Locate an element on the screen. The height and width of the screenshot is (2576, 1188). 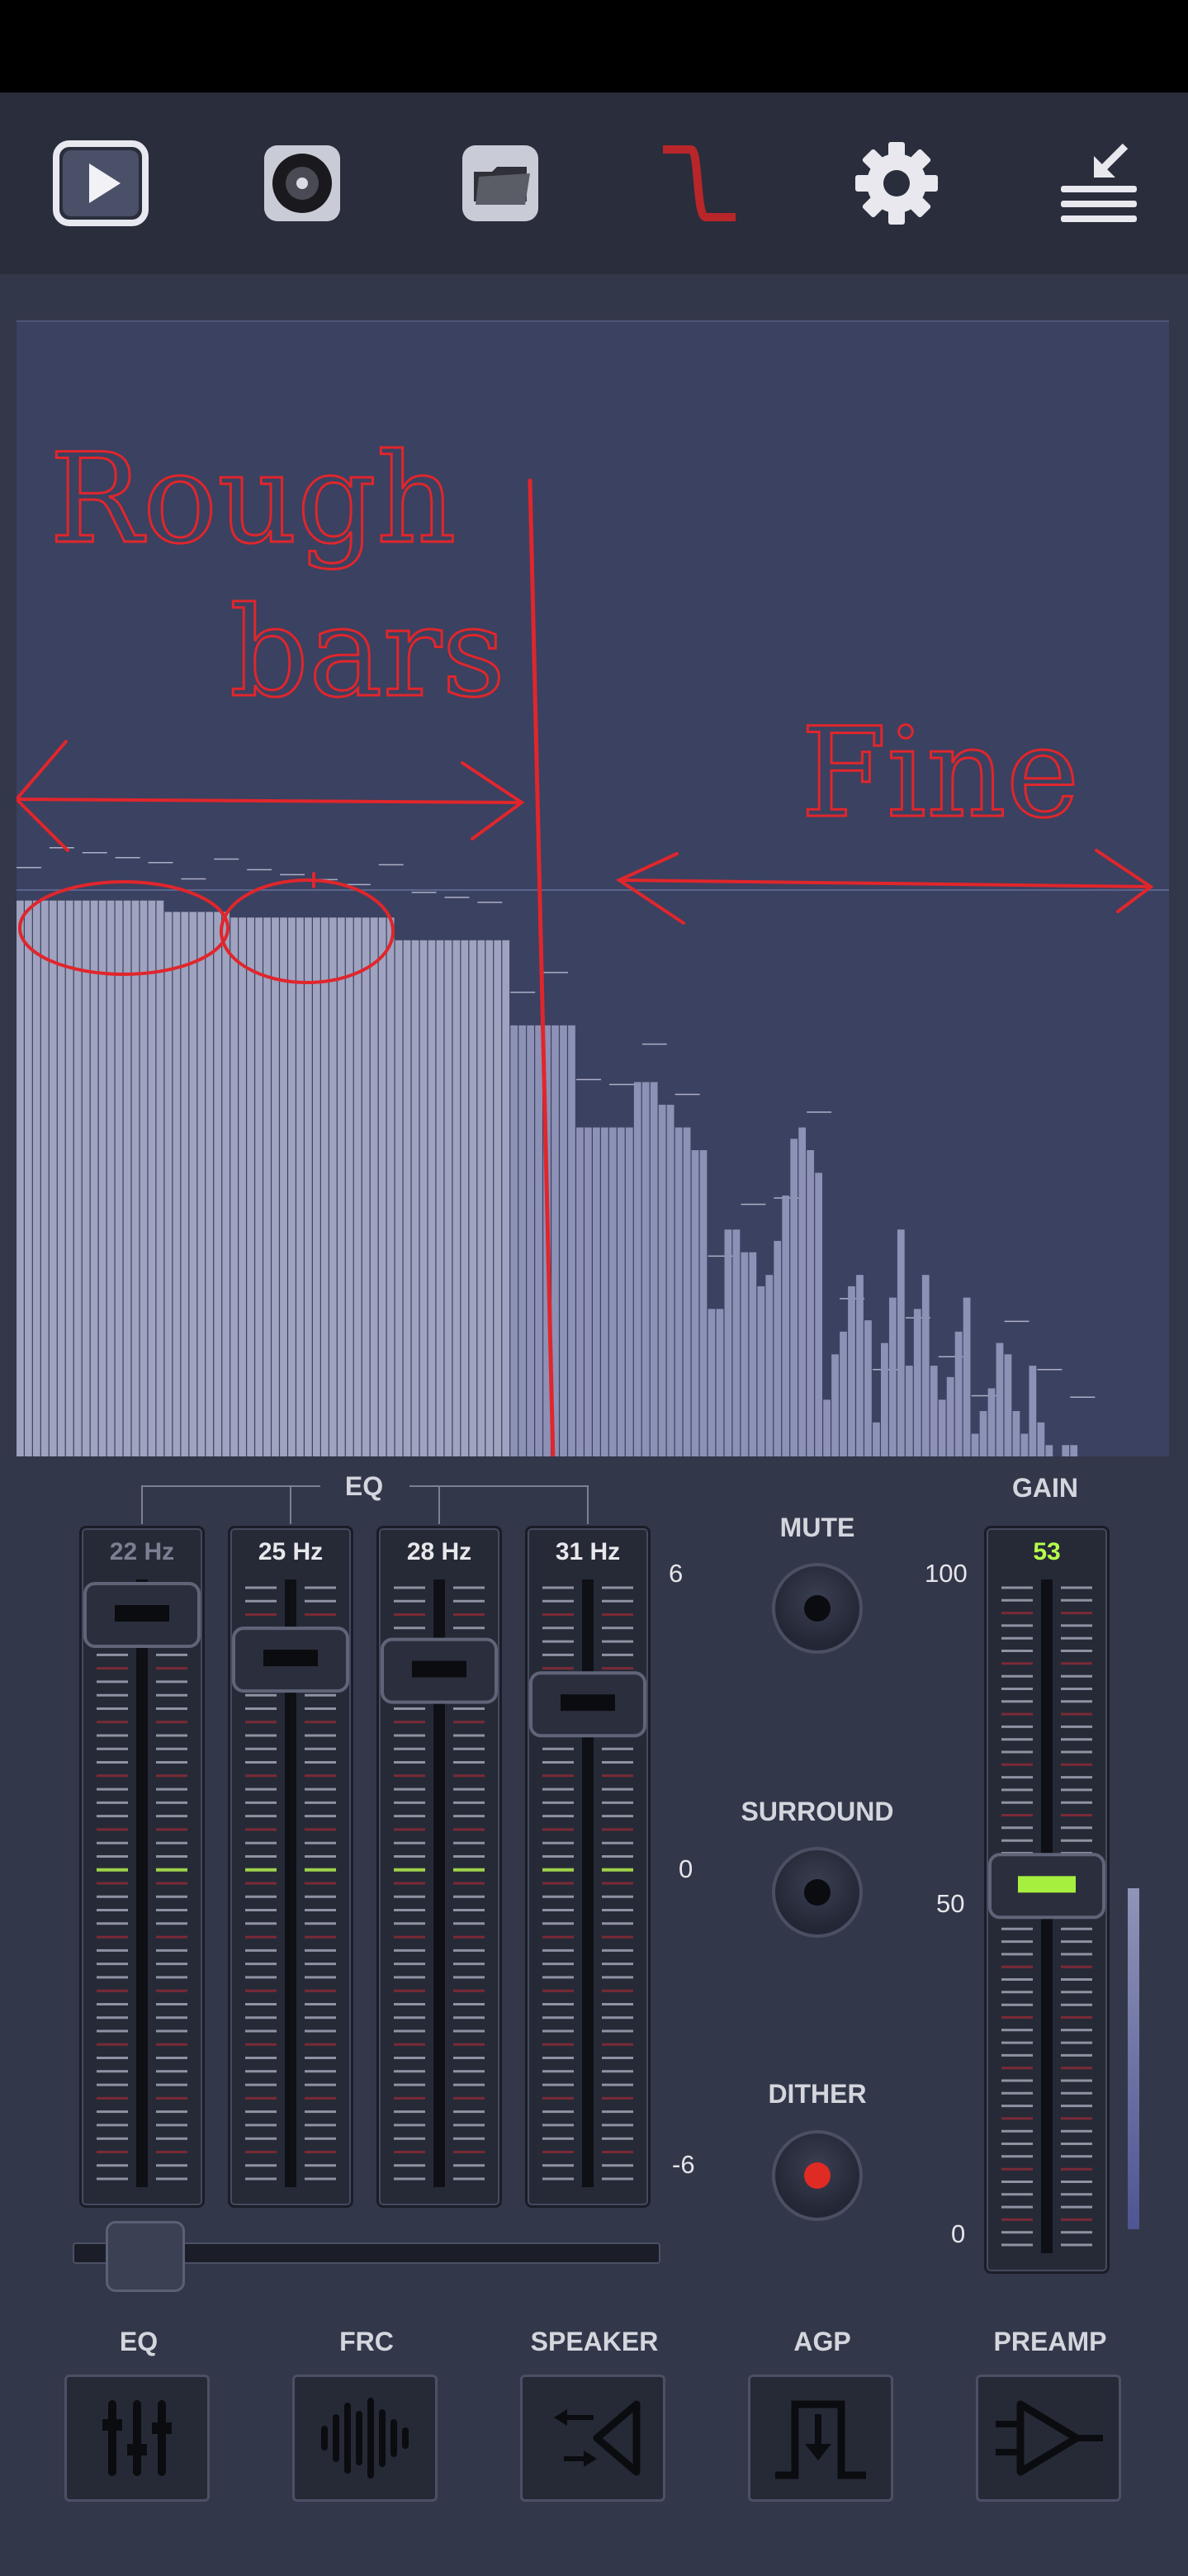
eq-fader-label: 25 Hz is located at coordinates (291, 1551).